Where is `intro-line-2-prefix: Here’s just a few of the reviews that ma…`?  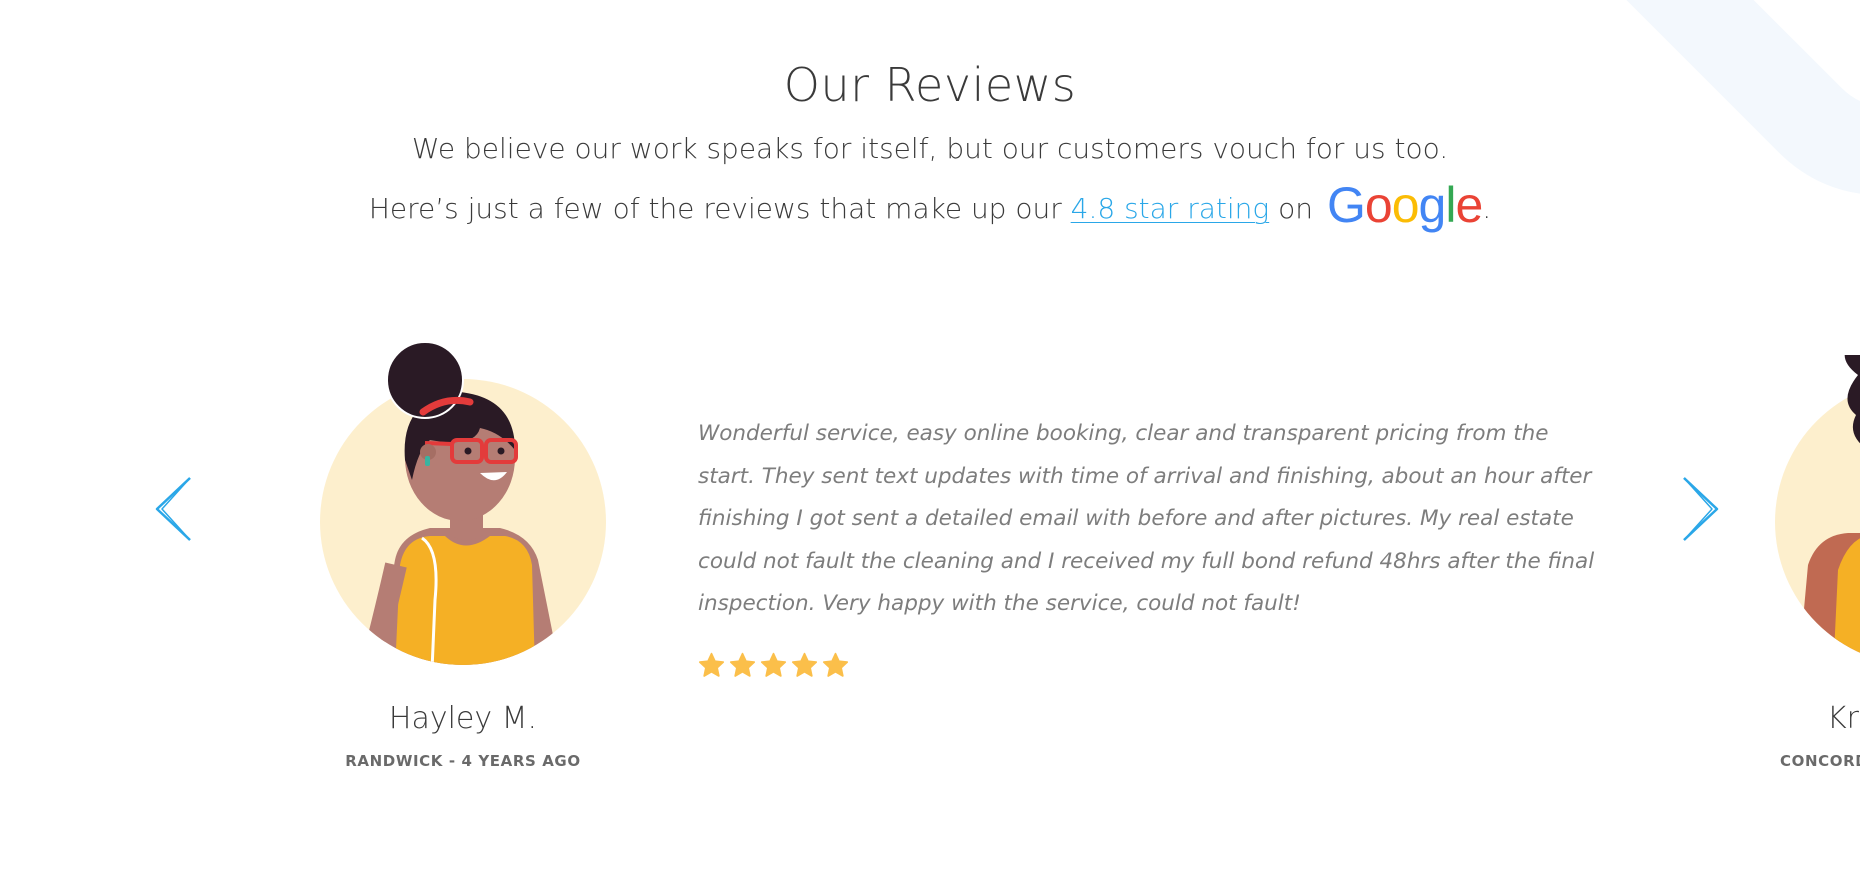
intro-line-2-prefix: Here’s just a few of the reviews that ma… is located at coordinates (719, 209).